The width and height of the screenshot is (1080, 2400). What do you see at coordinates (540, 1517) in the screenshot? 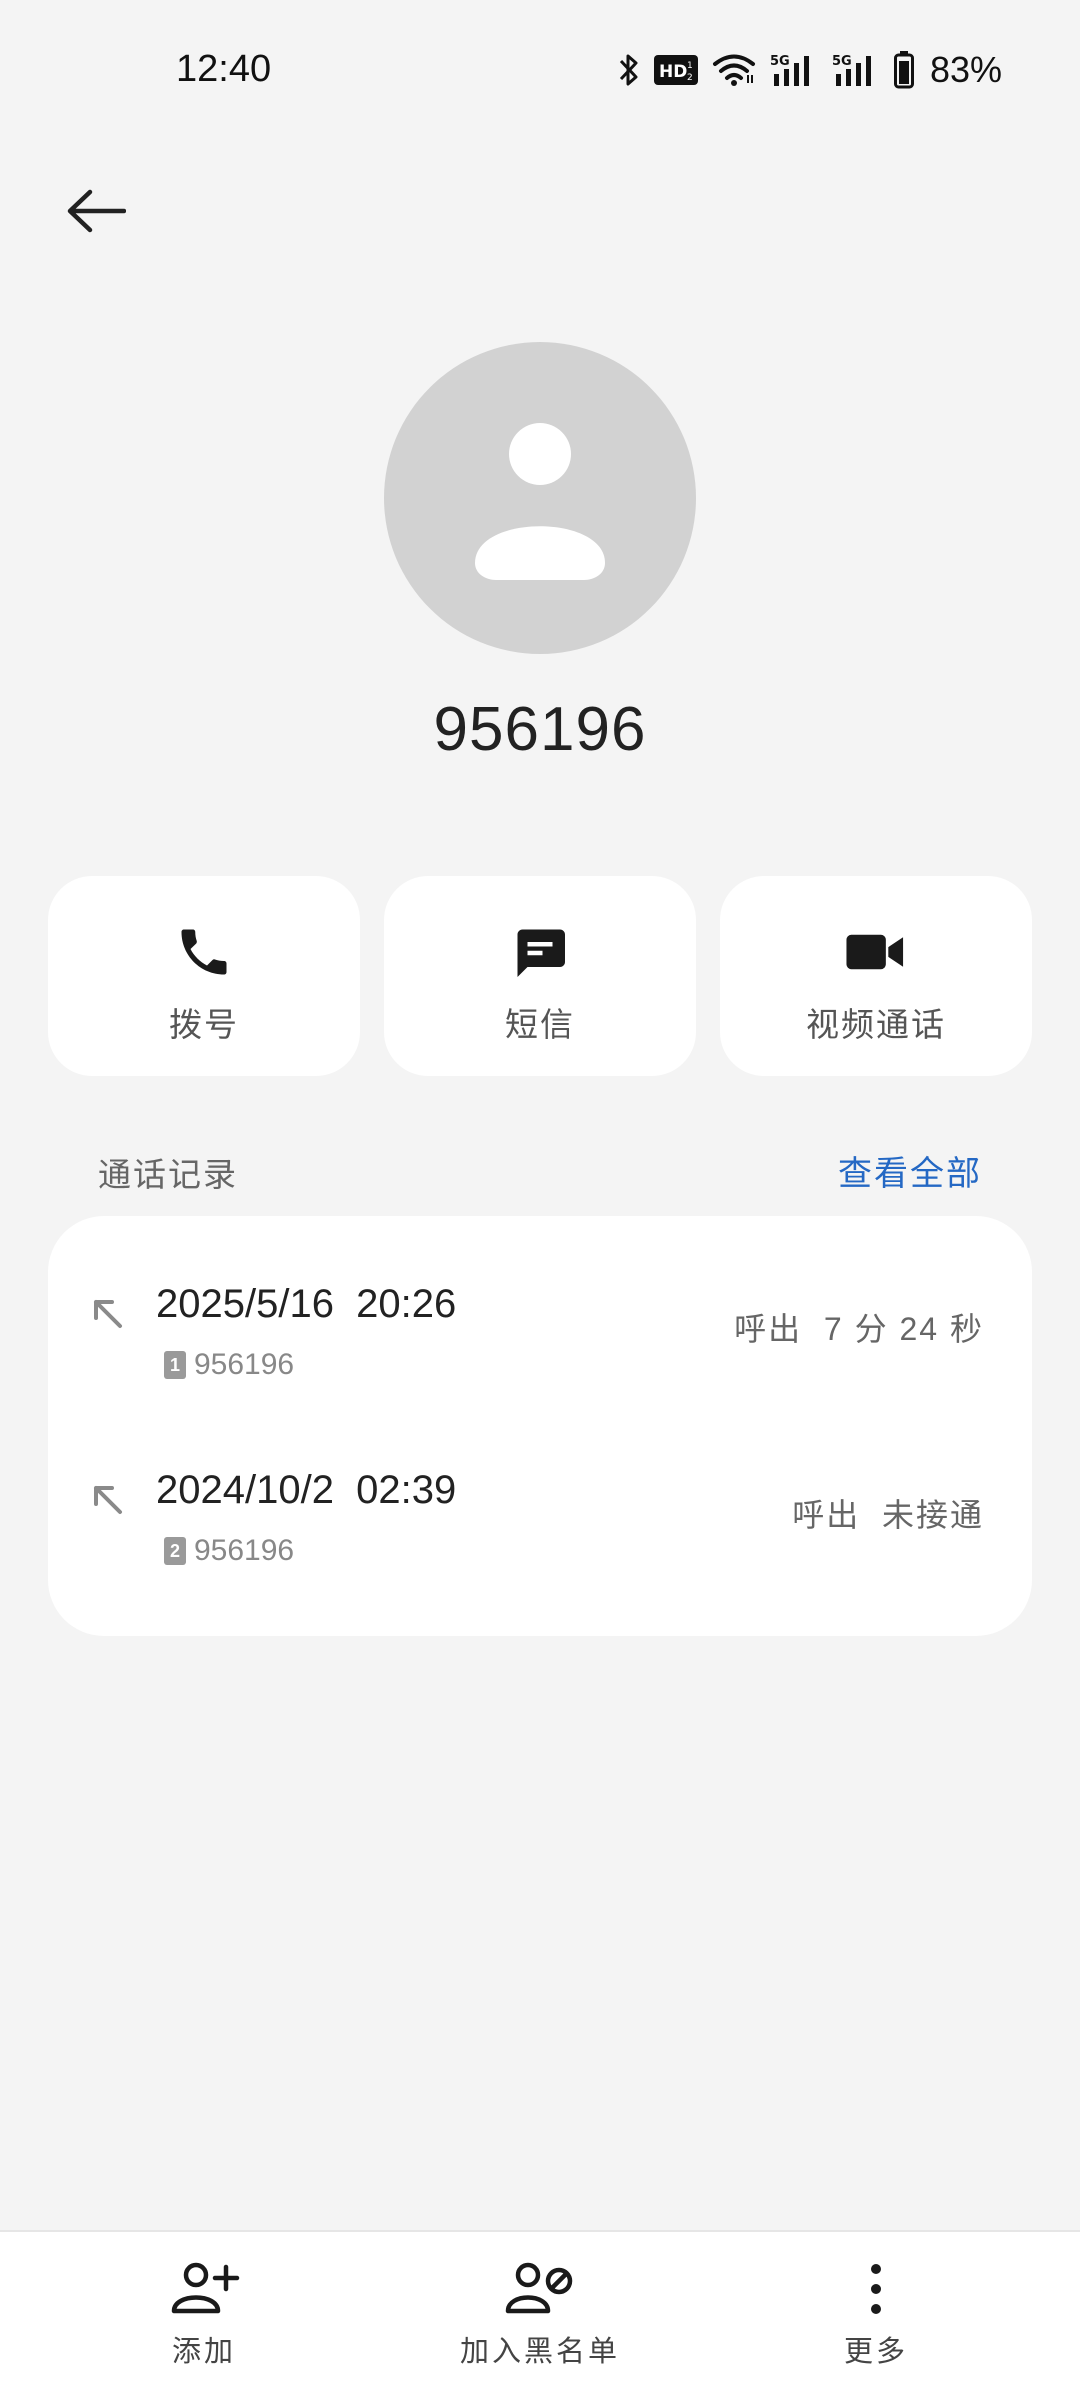
I see `call-log-entry: 2024/10/2 02:39 2 956196 呼出 未接通` at bounding box center [540, 1517].